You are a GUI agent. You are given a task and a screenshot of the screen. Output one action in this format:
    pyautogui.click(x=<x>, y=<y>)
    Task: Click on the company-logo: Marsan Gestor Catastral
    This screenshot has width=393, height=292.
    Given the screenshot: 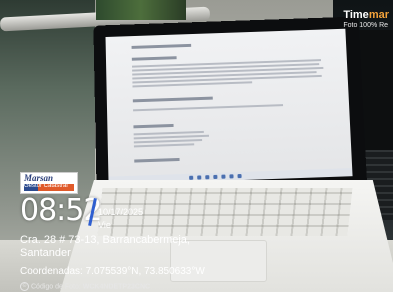 What is the action you would take?
    pyautogui.click(x=49, y=183)
    